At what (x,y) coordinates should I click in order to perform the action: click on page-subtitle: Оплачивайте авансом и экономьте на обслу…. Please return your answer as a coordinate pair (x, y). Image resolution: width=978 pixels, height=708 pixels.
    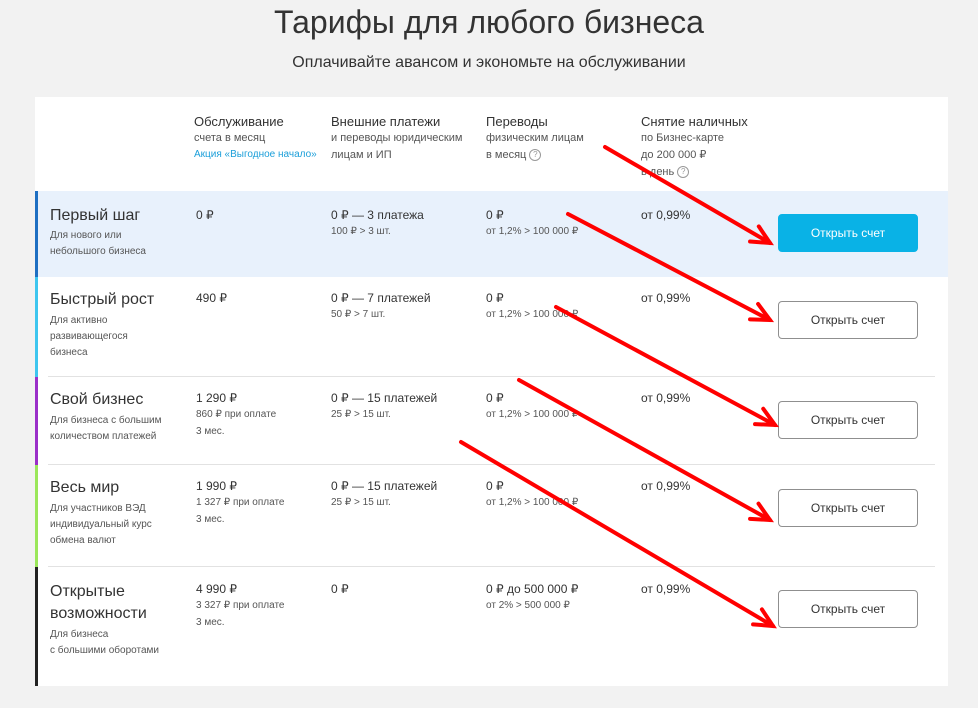
    Looking at the image, I should click on (489, 62).